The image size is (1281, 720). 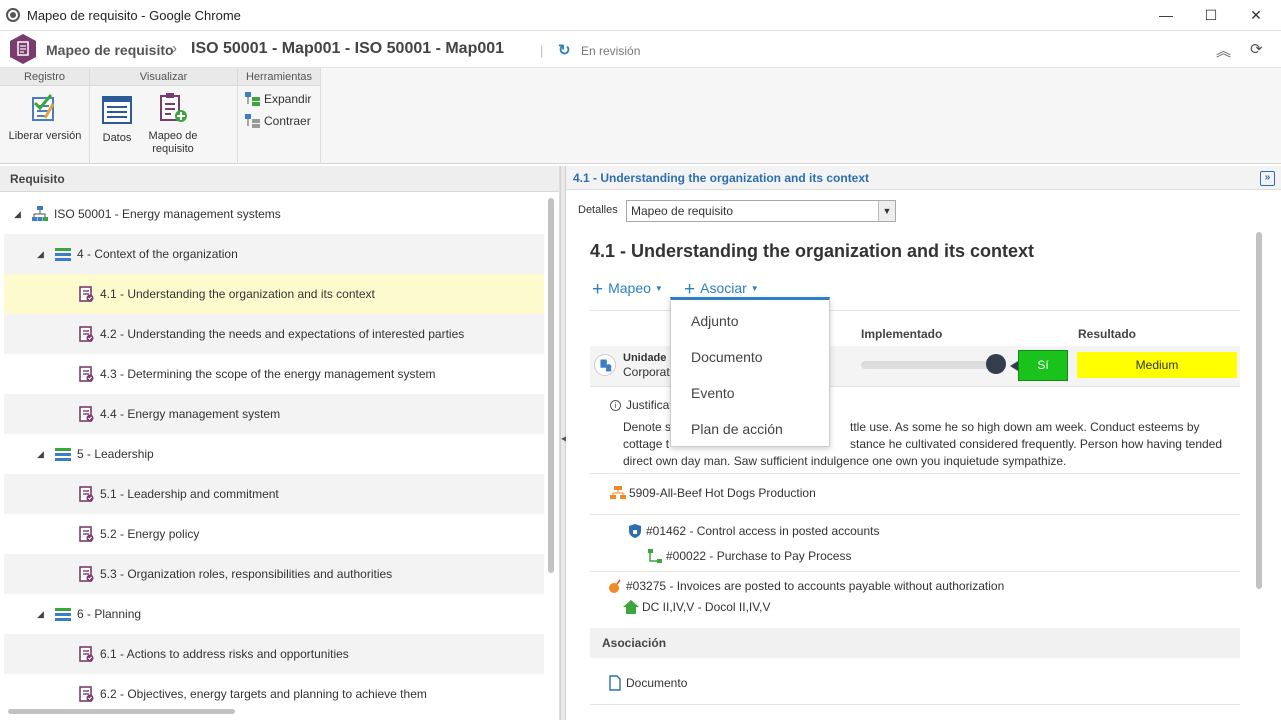 What do you see at coordinates (1043, 365) in the screenshot?
I see `implementado-value: Sí` at bounding box center [1043, 365].